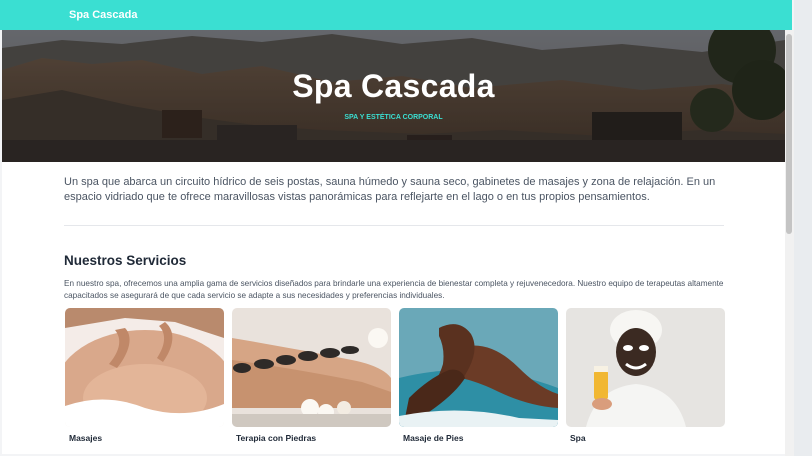 The image size is (812, 456). I want to click on hero-title: Spa Cascada, so click(393, 86).